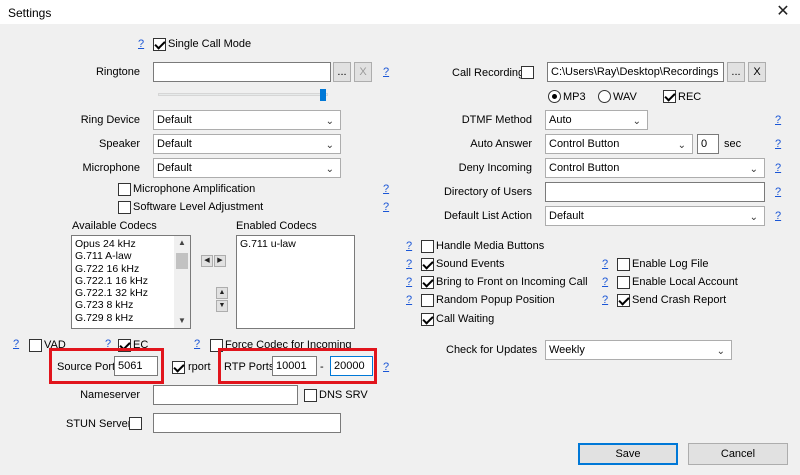 The height and width of the screenshot is (475, 800). Describe the element at coordinates (619, 144) in the screenshot. I see `auto-answer-select: Control Button ⌄` at that location.